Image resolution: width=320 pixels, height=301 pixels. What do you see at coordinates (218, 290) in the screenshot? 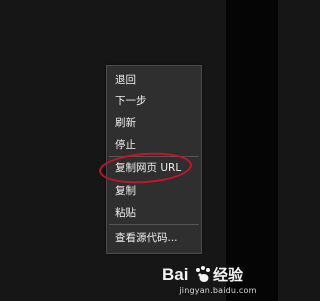
I see `watermark-url: jingyan.baidu.com` at bounding box center [218, 290].